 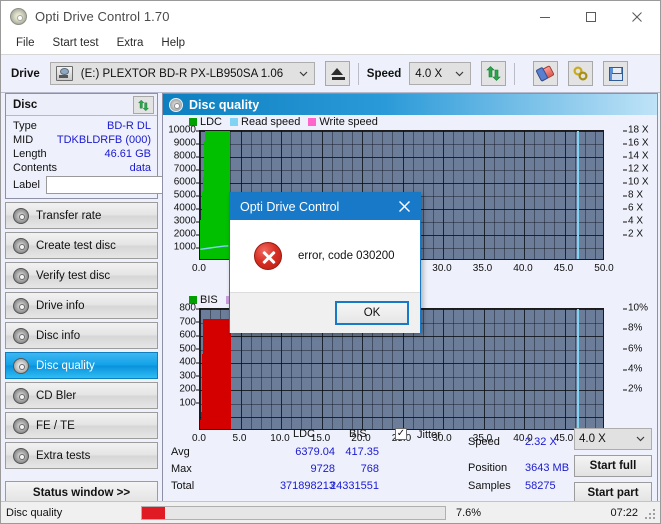 I want to click on menu-item-start-test: Start test, so click(x=77, y=43).